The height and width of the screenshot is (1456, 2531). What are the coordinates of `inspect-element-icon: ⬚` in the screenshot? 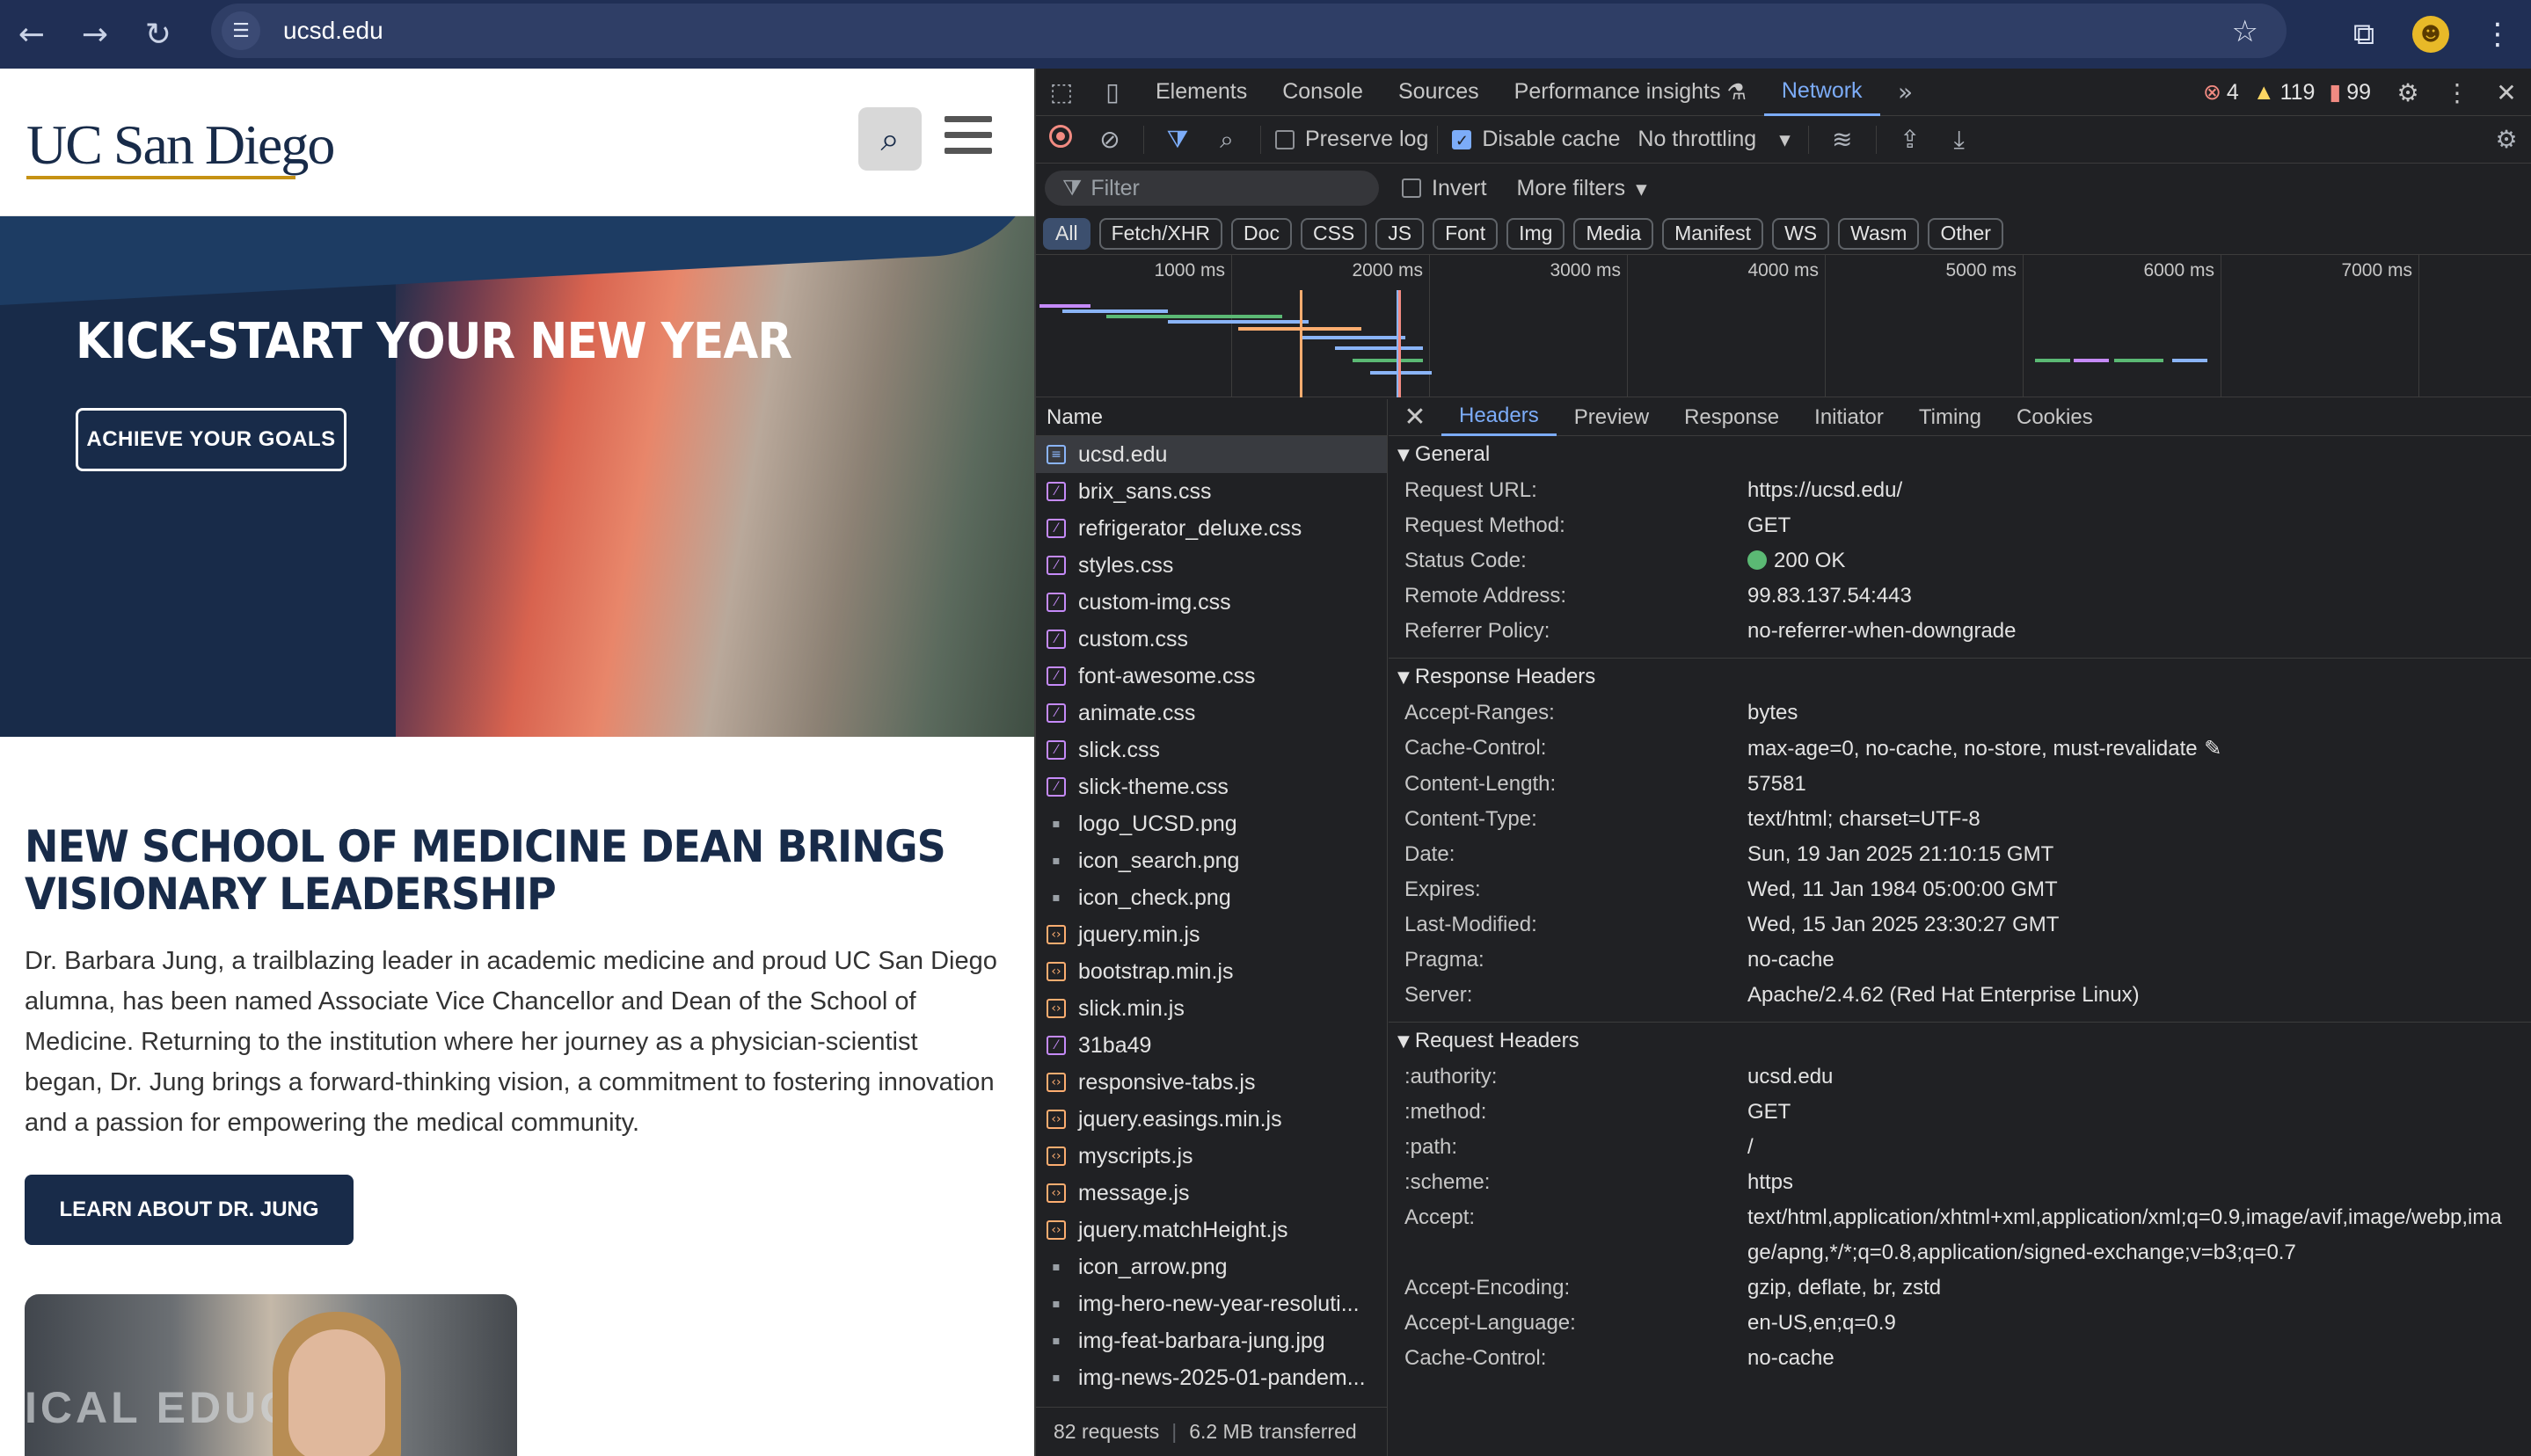 It's located at (1061, 91).